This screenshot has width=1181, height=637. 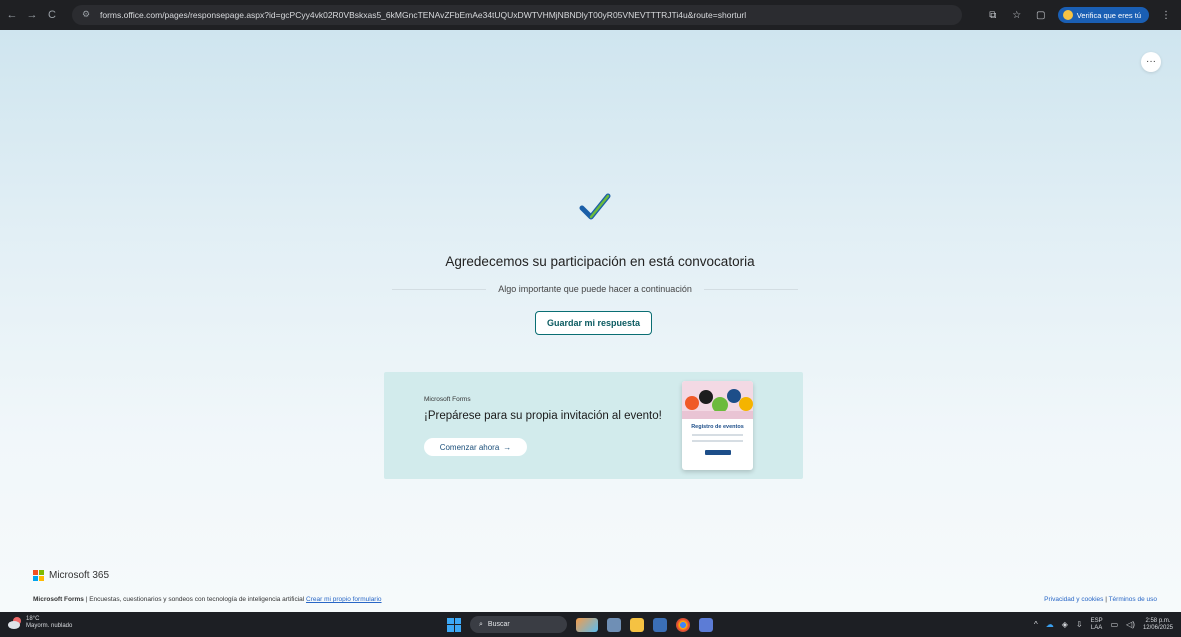 I want to click on onedrive-icon: ☁, so click(x=1050, y=624).